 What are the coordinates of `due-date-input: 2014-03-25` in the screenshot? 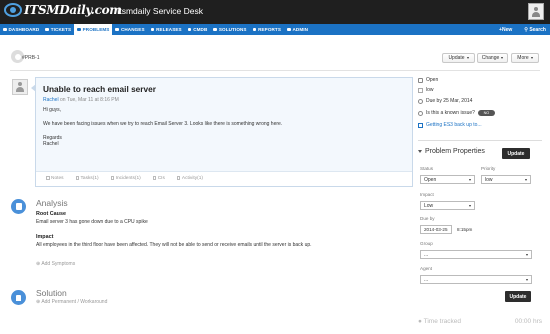 It's located at (436, 229).